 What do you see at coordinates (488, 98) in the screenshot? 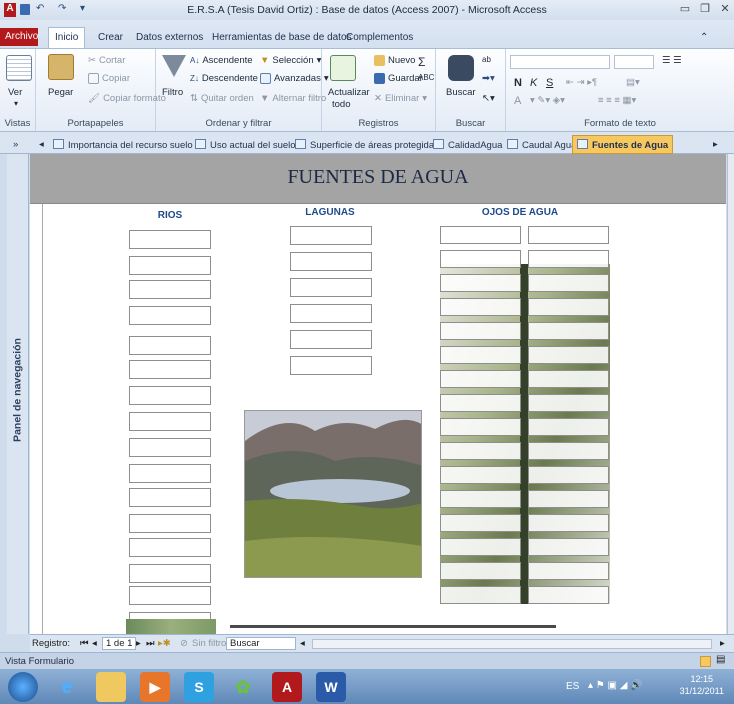
I see `select-icon: ↖▾` at bounding box center [488, 98].